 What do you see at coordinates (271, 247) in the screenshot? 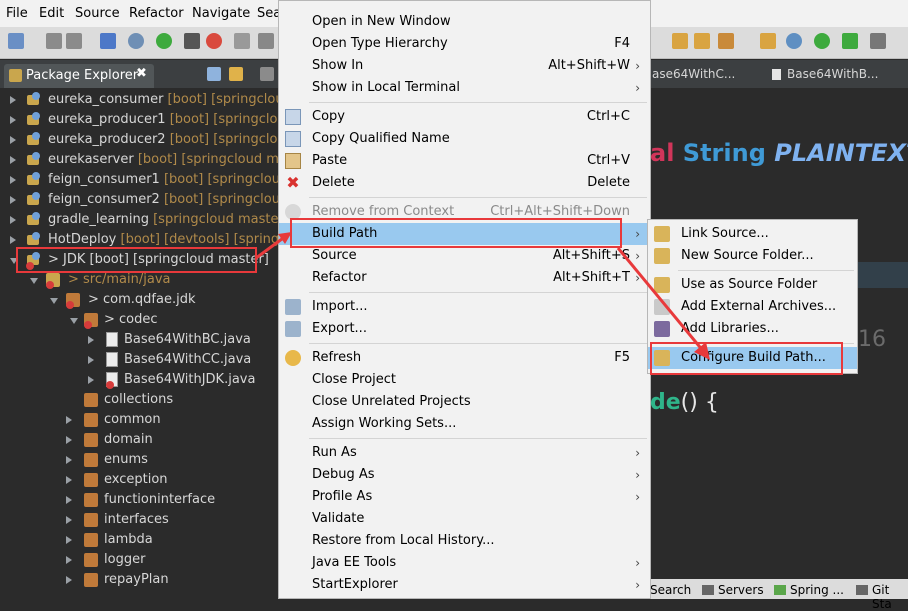
I see `arrow-line-jdk-to-build-path` at bounding box center [271, 247].